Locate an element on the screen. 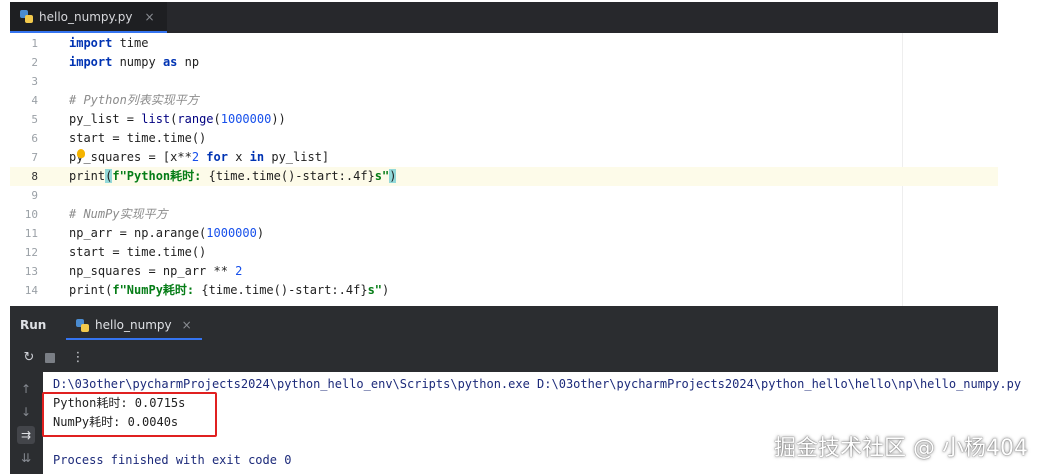 This screenshot has height=474, width=1042. code-text: py_list = is located at coordinates (105, 119).